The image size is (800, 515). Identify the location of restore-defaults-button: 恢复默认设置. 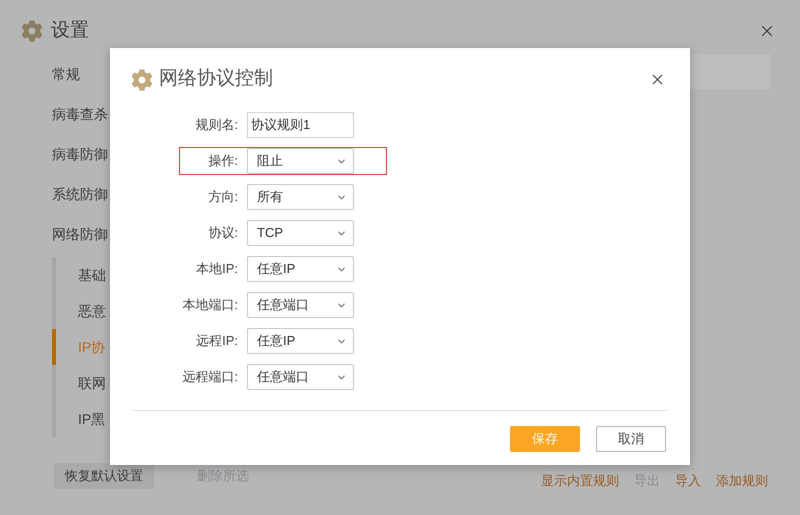
(104, 476).